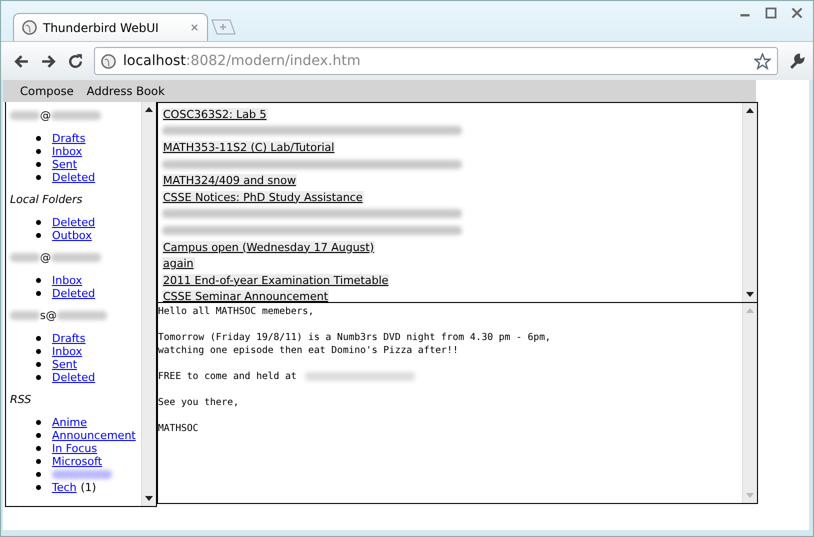 The height and width of the screenshot is (537, 814). I want to click on body-text: Tomorrow (Friday 19/8/11) is a Numb3rs DVD night from 4.30 pm - 6pm,, so click(354, 337).